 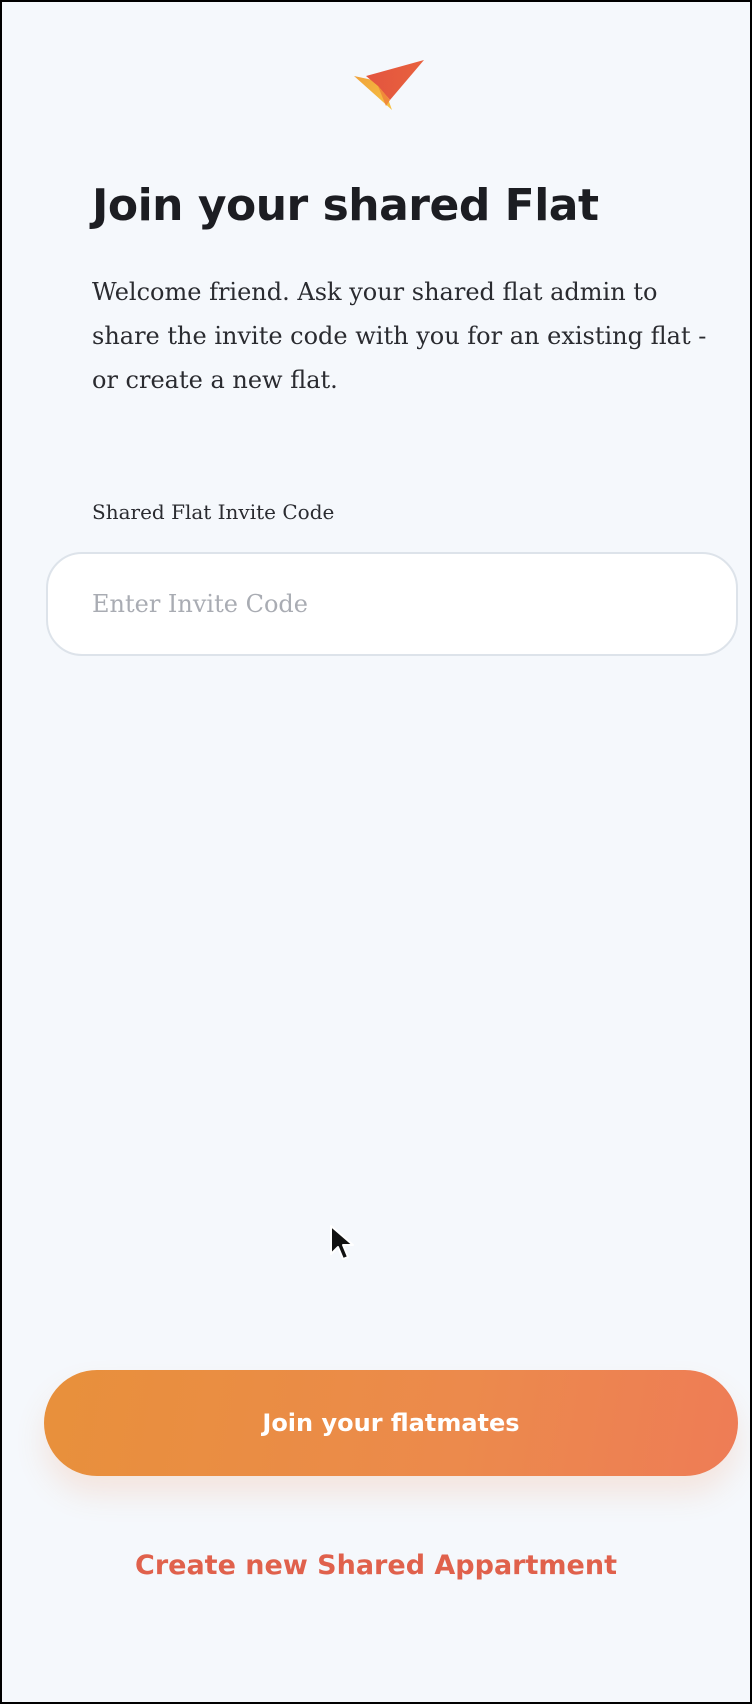 I want to click on mouse-pointer-icon, so click(x=342, y=1242).